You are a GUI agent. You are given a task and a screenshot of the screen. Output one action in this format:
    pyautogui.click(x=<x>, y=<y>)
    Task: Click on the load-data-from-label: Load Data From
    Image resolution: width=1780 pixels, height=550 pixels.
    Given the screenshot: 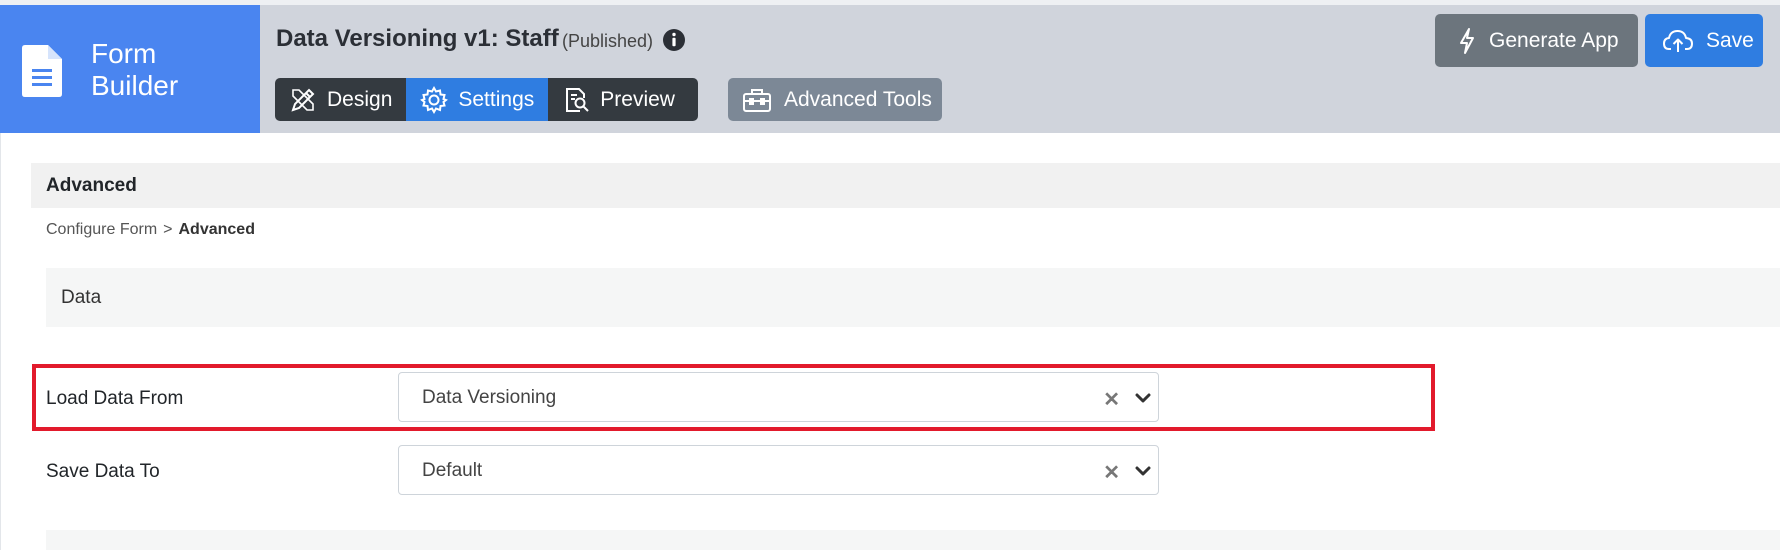 What is the action you would take?
    pyautogui.click(x=115, y=398)
    